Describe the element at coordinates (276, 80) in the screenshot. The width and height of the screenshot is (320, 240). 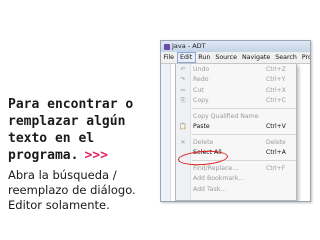
I see `menu-item-shortcut: Ctrl+Y` at that location.